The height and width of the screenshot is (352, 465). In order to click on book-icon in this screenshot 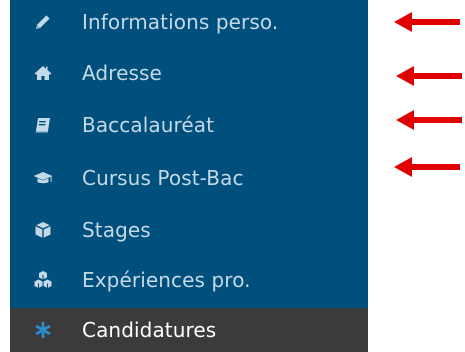, I will do `click(43, 125)`.